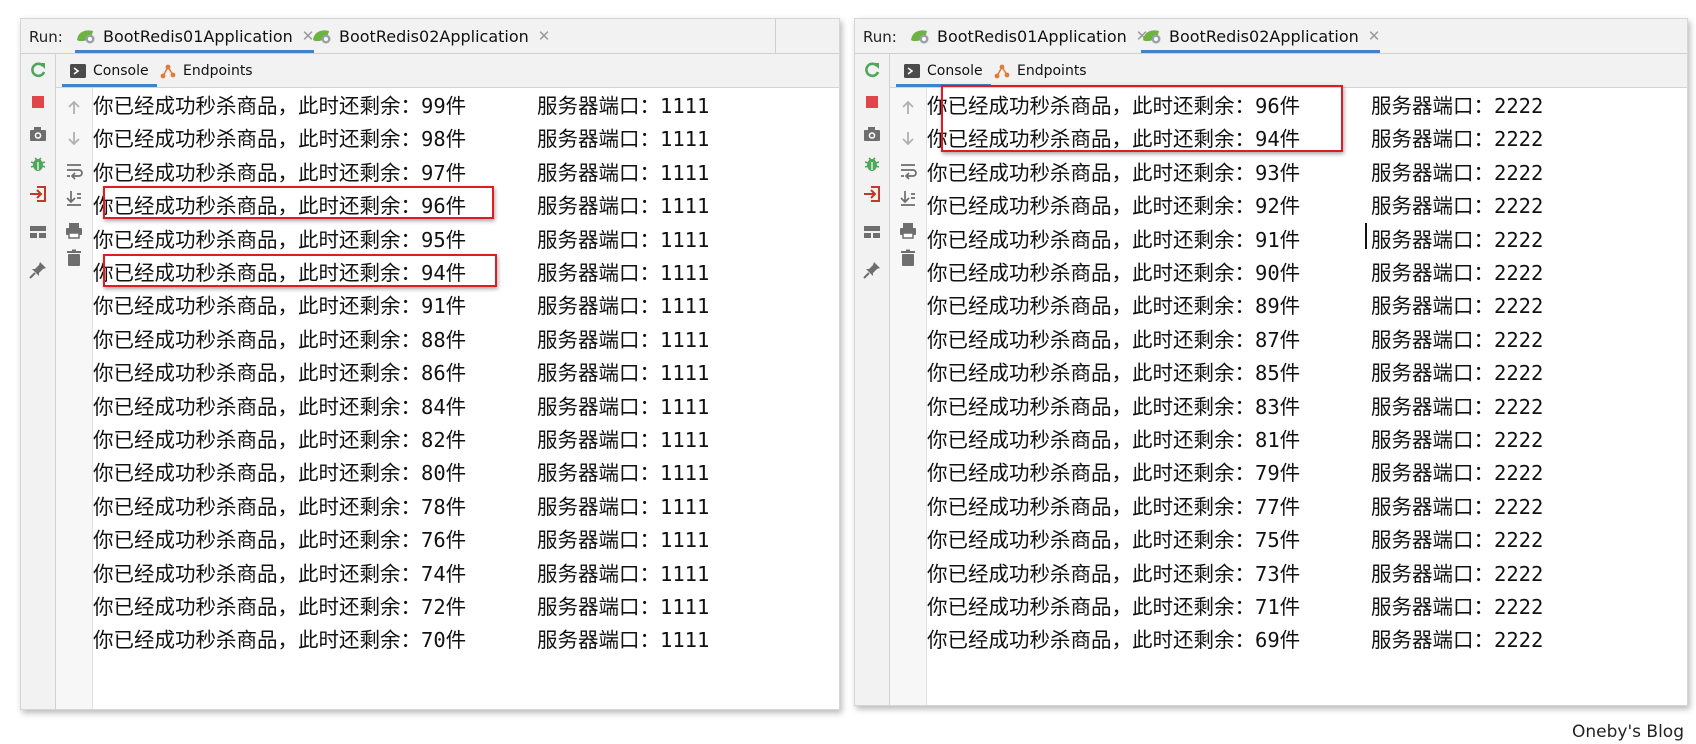 The height and width of the screenshot is (744, 1696). I want to click on highlight-box, so click(298, 202).